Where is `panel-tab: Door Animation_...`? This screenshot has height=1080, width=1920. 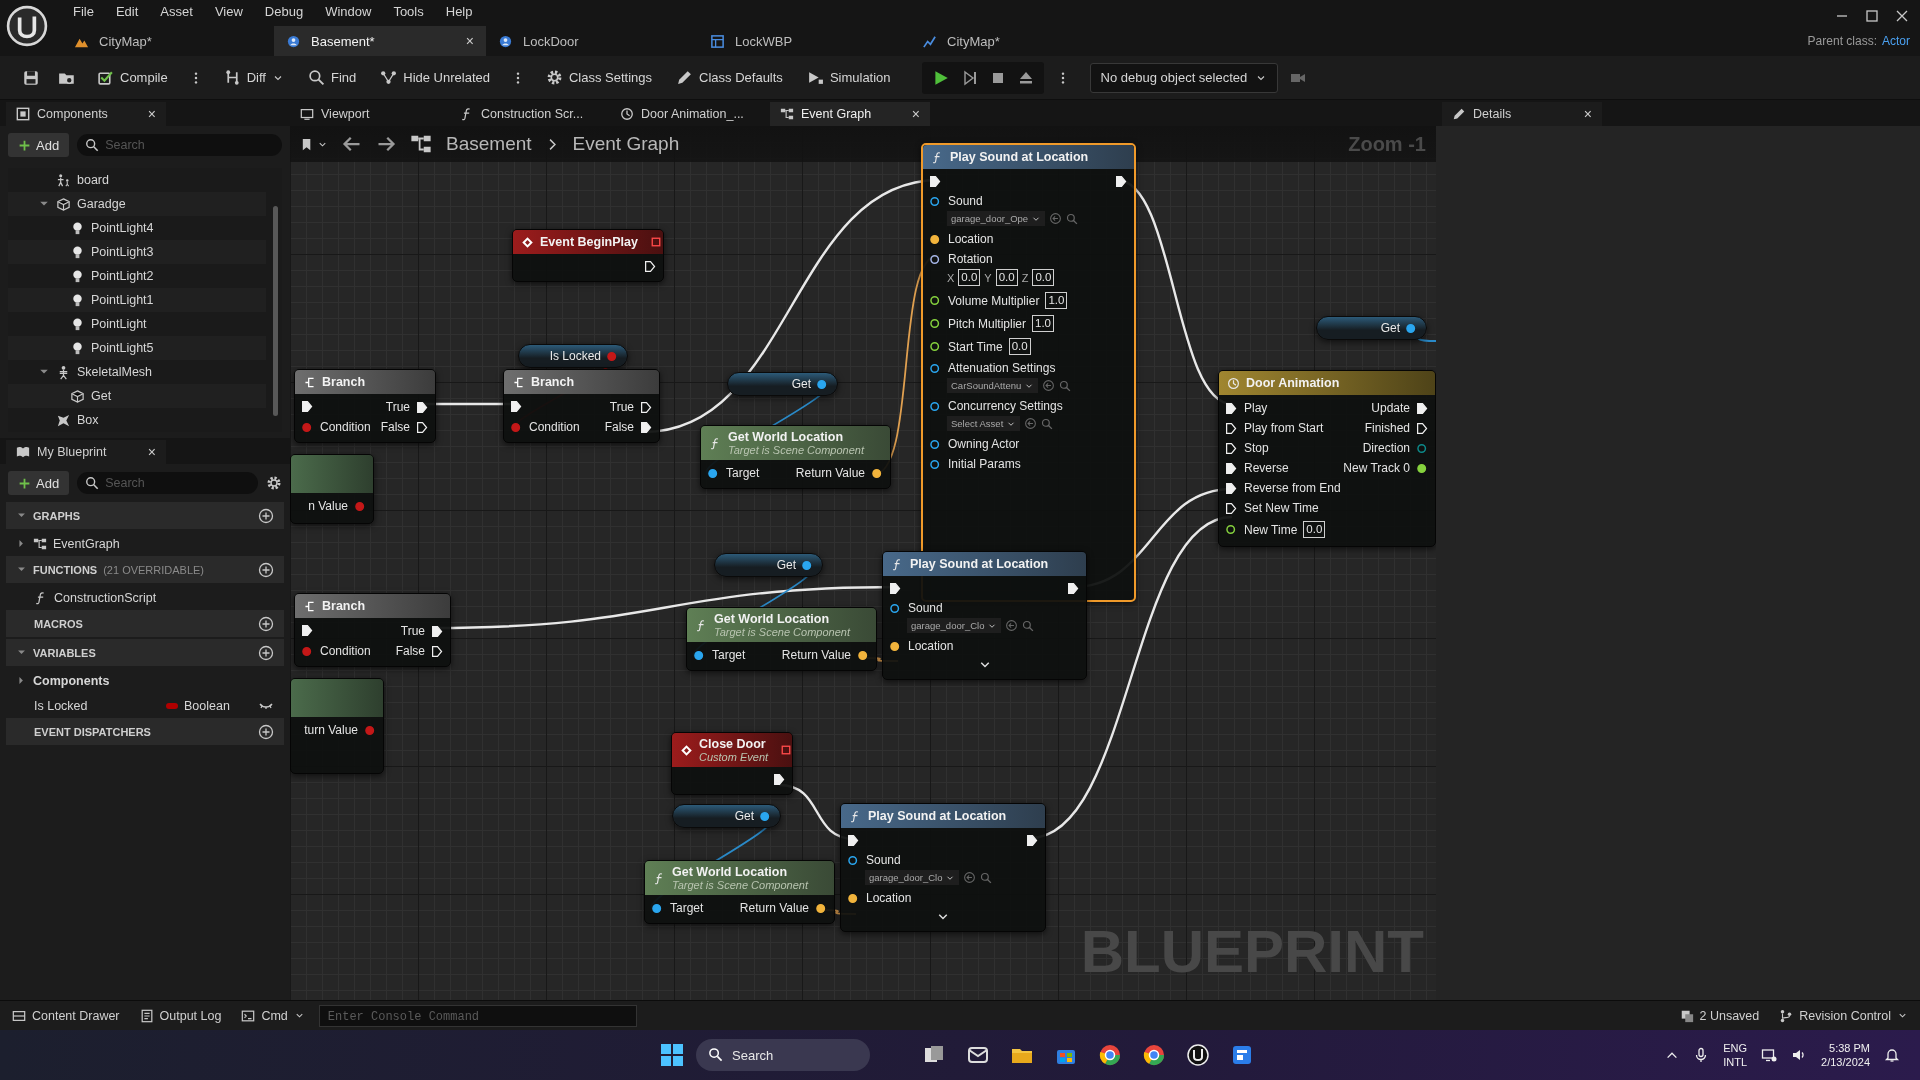
panel-tab: Door Animation_... is located at coordinates (690, 114).